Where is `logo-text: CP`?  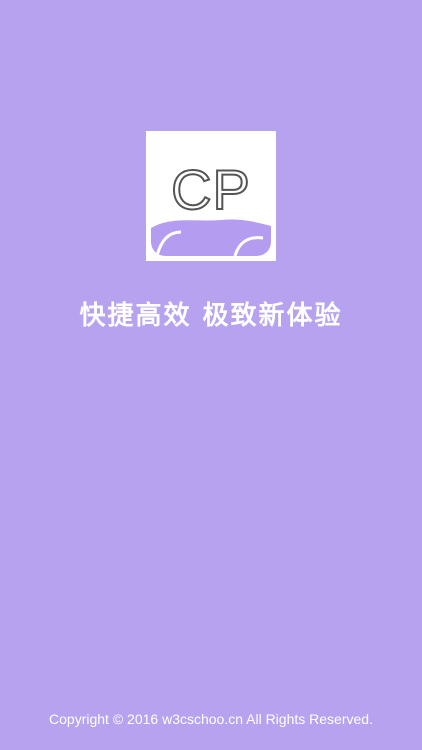 logo-text: CP is located at coordinates (210, 189).